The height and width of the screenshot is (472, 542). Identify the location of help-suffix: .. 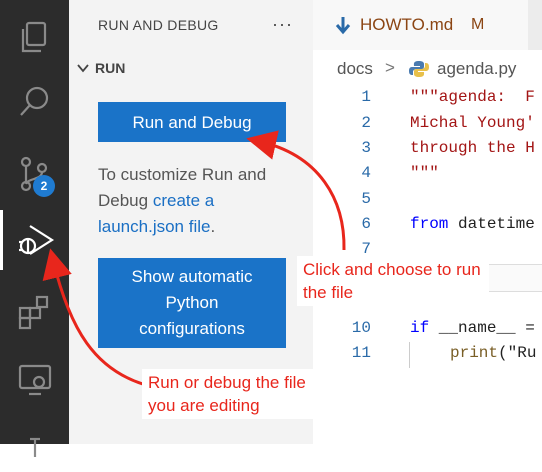
(213, 226).